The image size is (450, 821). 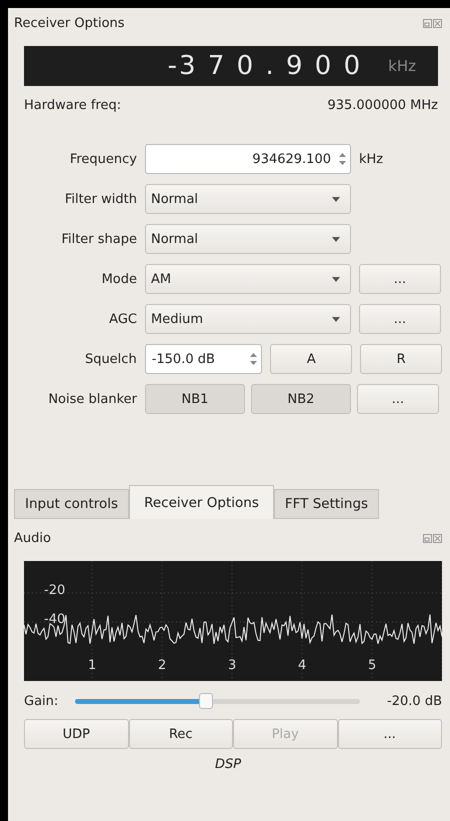 What do you see at coordinates (401, 359) in the screenshot?
I see `squelch-button: R` at bounding box center [401, 359].